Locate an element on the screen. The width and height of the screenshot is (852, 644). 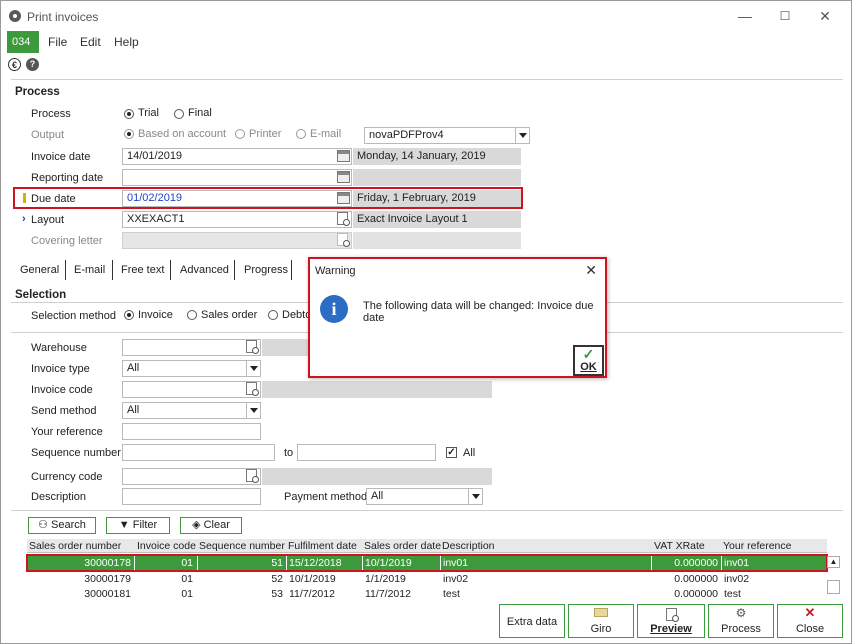
send-method-value: All is located at coordinates (133, 410).